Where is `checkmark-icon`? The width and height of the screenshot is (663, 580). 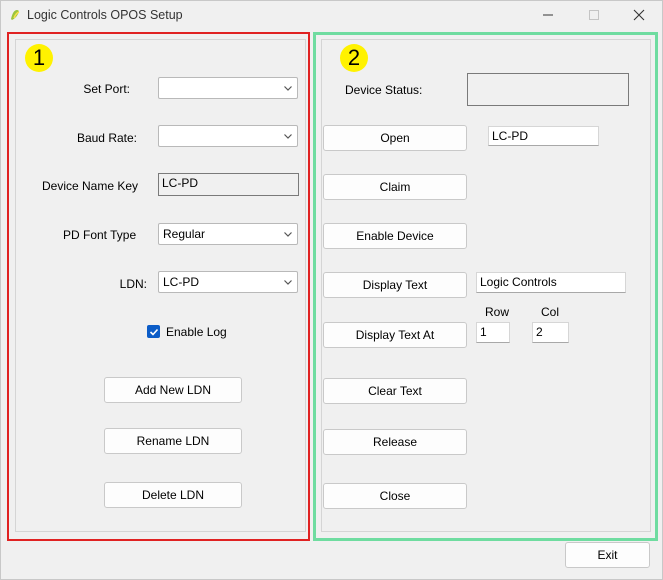
checkmark-icon is located at coordinates (153, 332).